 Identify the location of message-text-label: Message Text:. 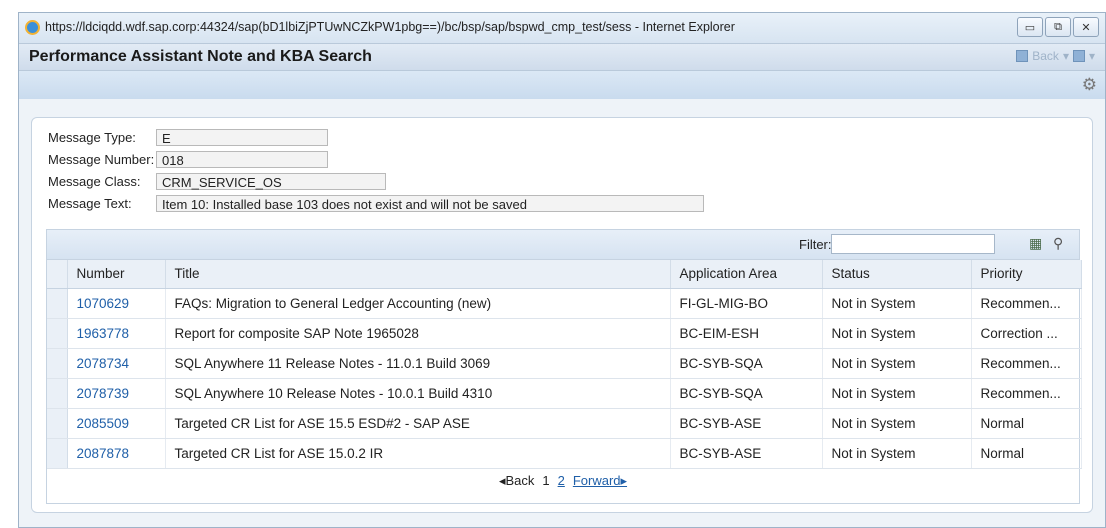
(90, 203).